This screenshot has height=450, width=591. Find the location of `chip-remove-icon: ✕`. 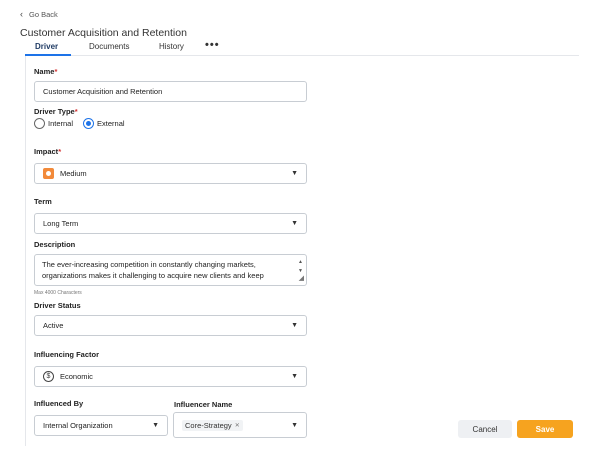

chip-remove-icon: ✕ is located at coordinates (237, 425).